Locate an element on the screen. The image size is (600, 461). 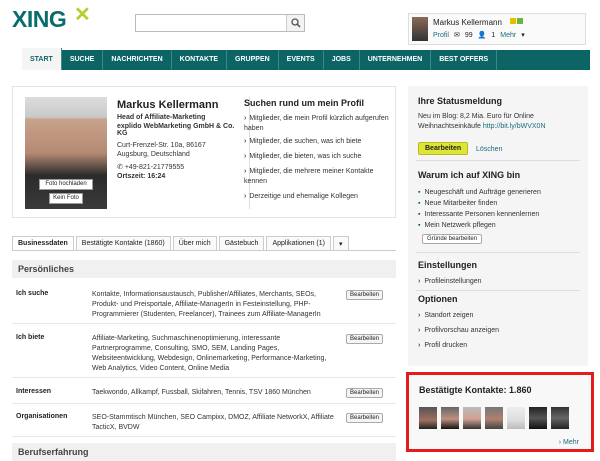
tab-underline is located at coordinates (204, 250).